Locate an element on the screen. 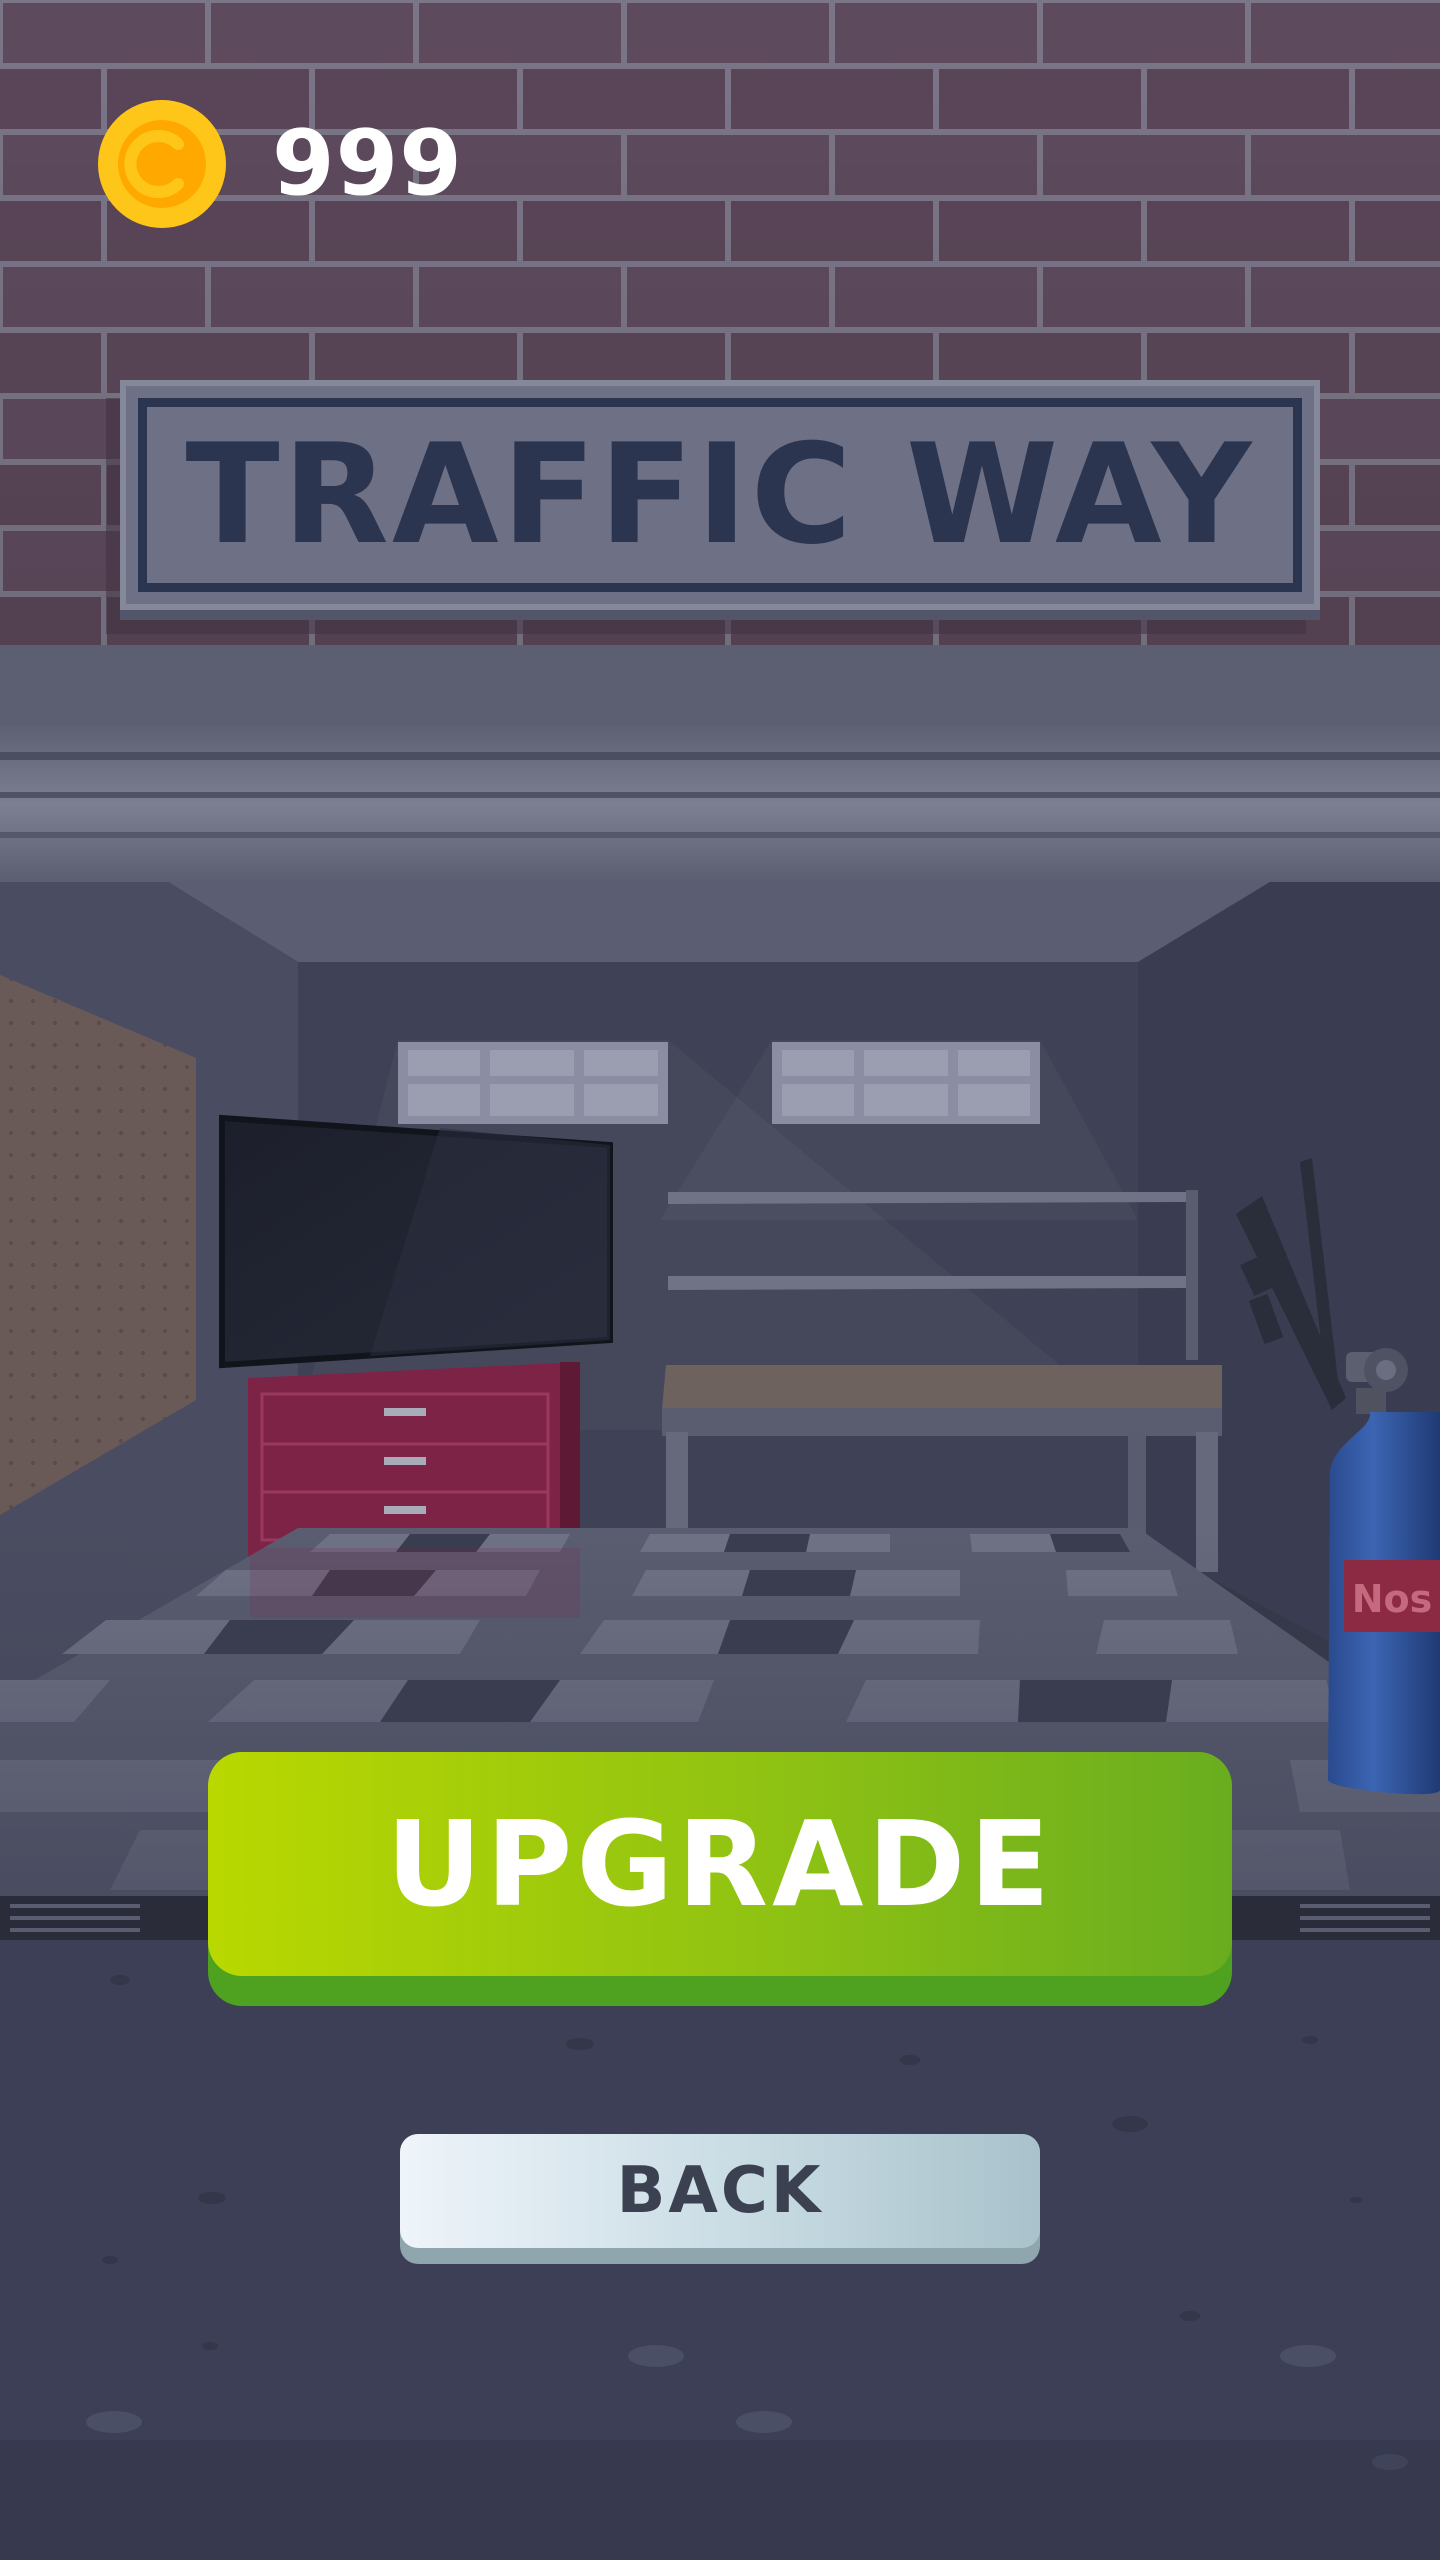 This screenshot has width=1440, height=2560. coin-count: 999 is located at coordinates (367, 163).